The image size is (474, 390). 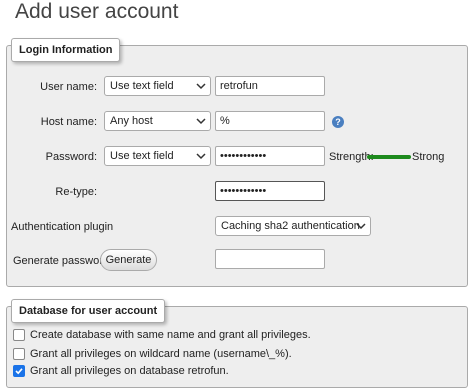 I want to click on strength-meter, so click(x=389, y=157).